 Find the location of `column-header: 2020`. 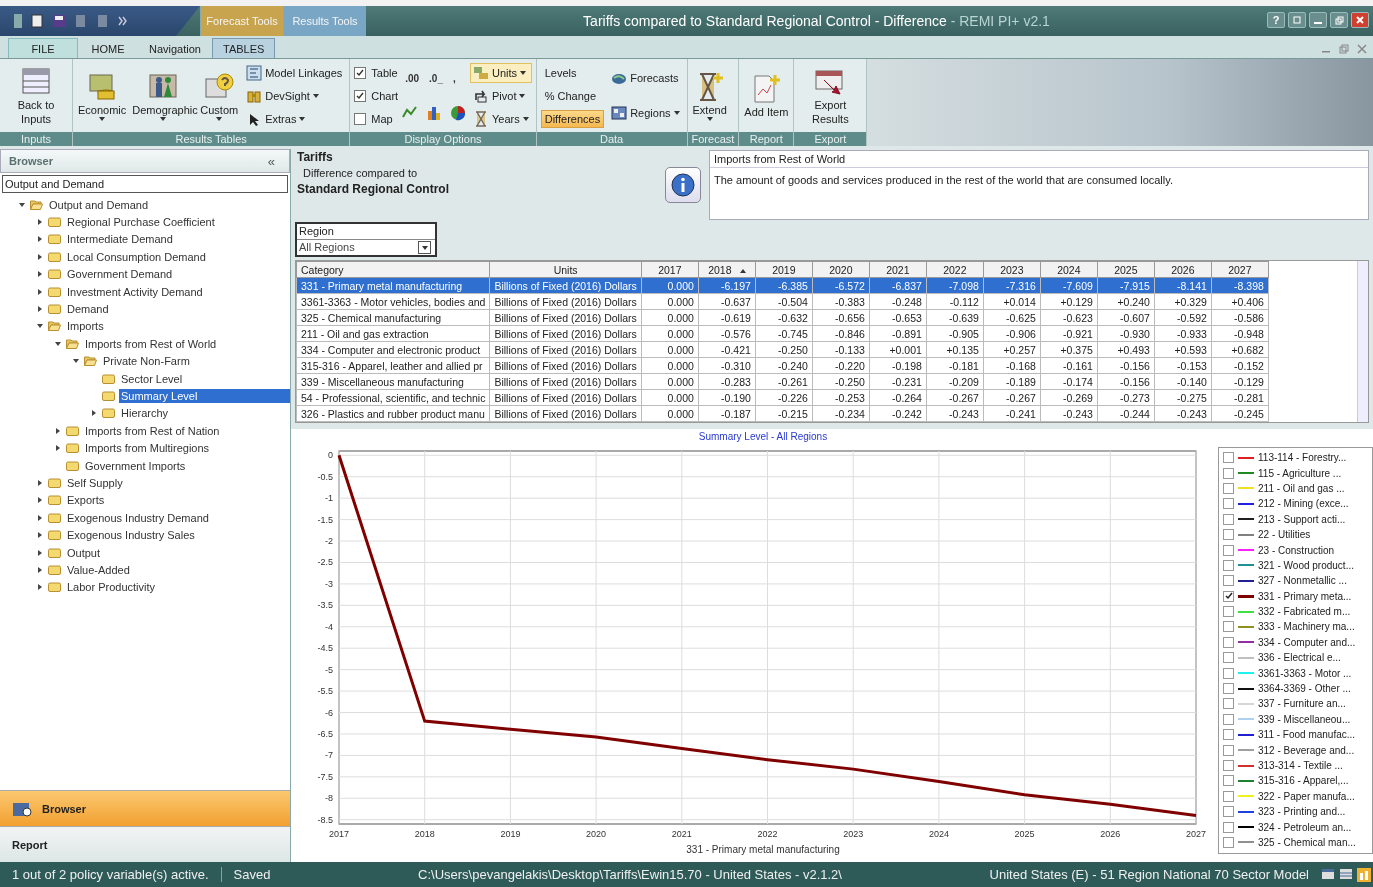

column-header: 2020 is located at coordinates (841, 269).